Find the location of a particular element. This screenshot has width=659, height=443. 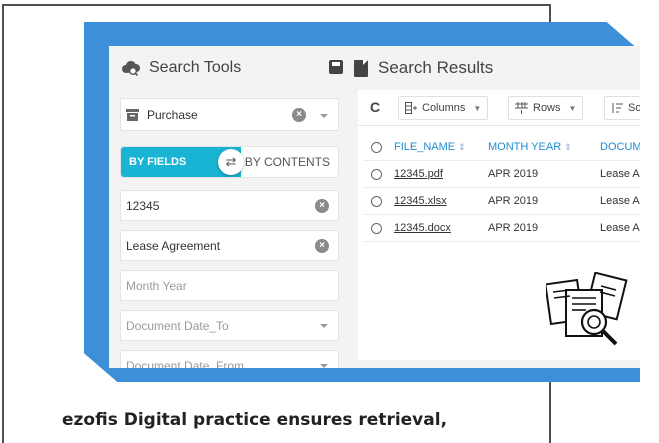

field-file-number: 12345 × is located at coordinates (229, 205).